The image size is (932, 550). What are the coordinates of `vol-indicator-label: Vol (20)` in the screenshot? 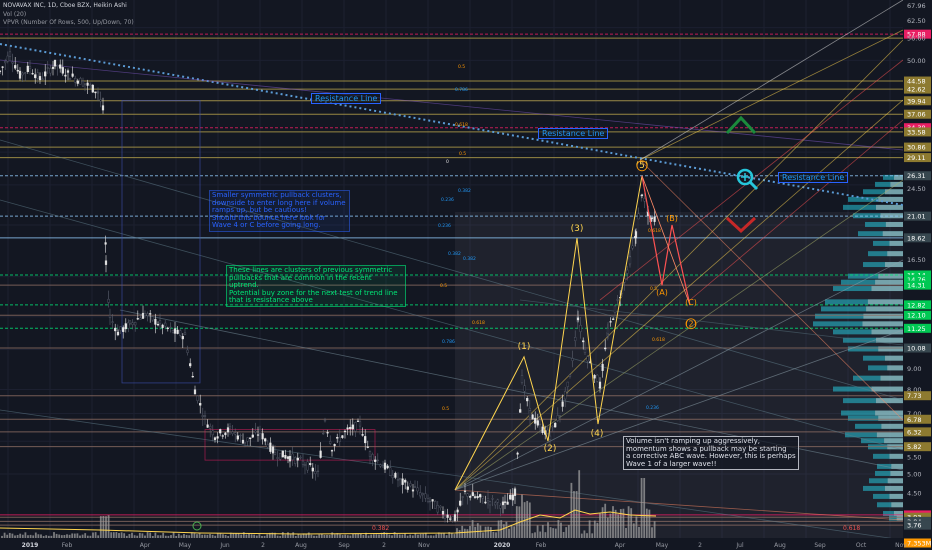 It's located at (14, 14).